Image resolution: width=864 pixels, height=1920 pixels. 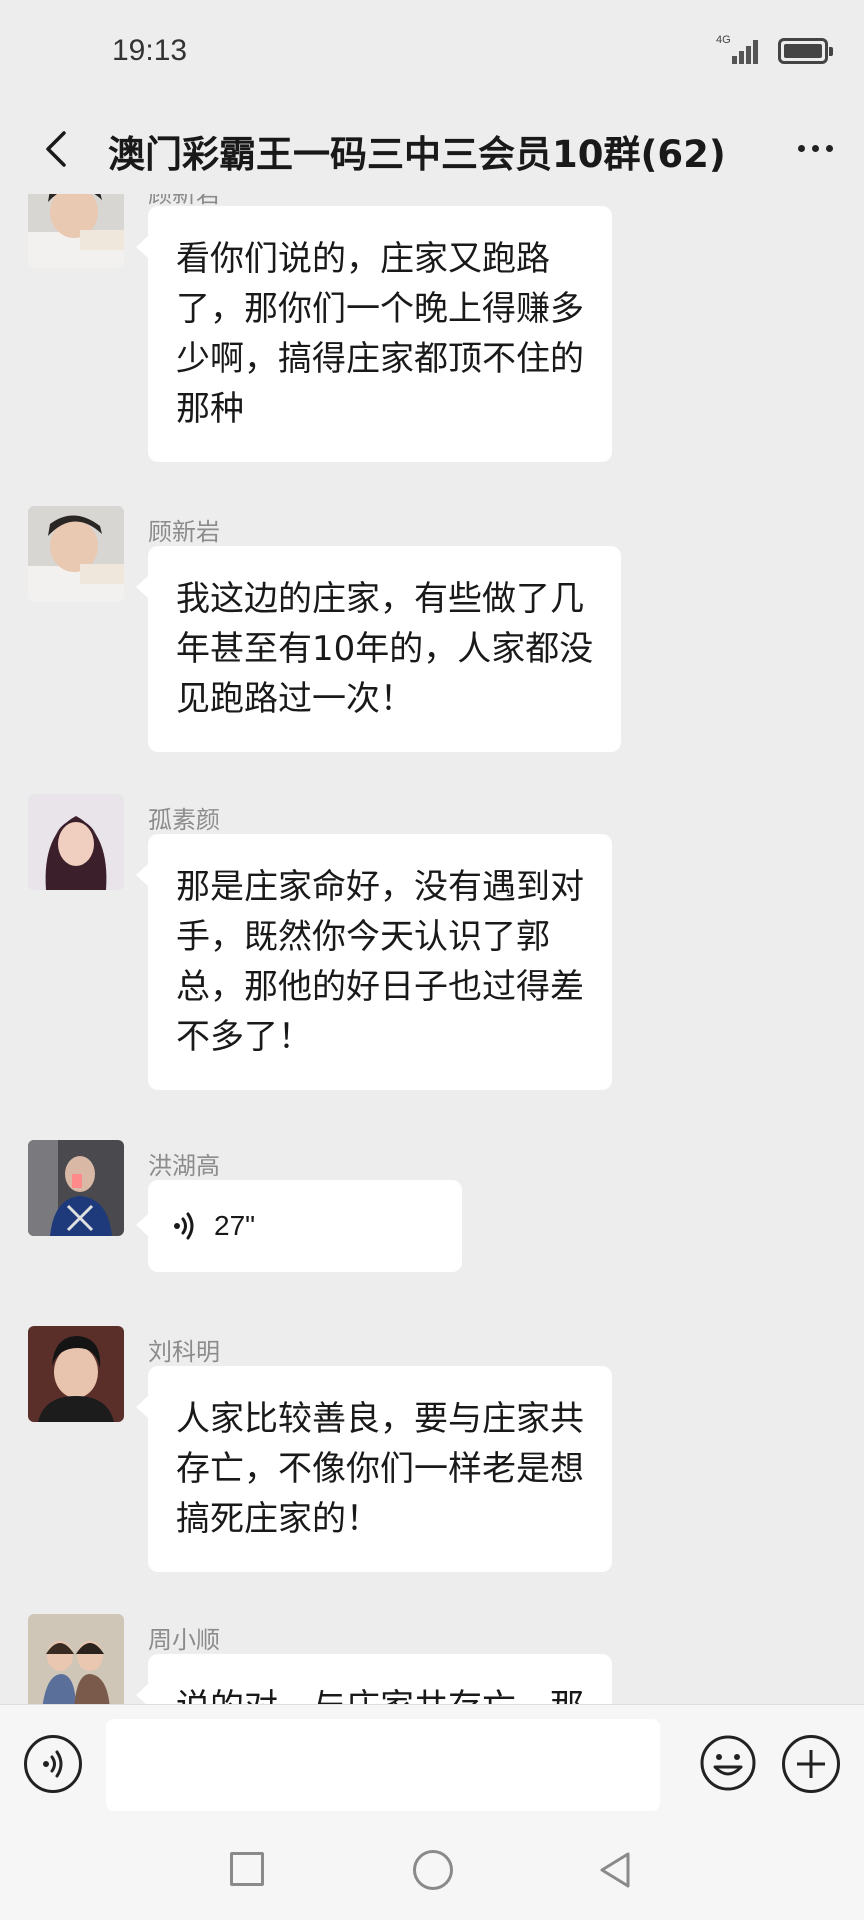 What do you see at coordinates (811, 1764) in the screenshot?
I see `plus-button` at bounding box center [811, 1764].